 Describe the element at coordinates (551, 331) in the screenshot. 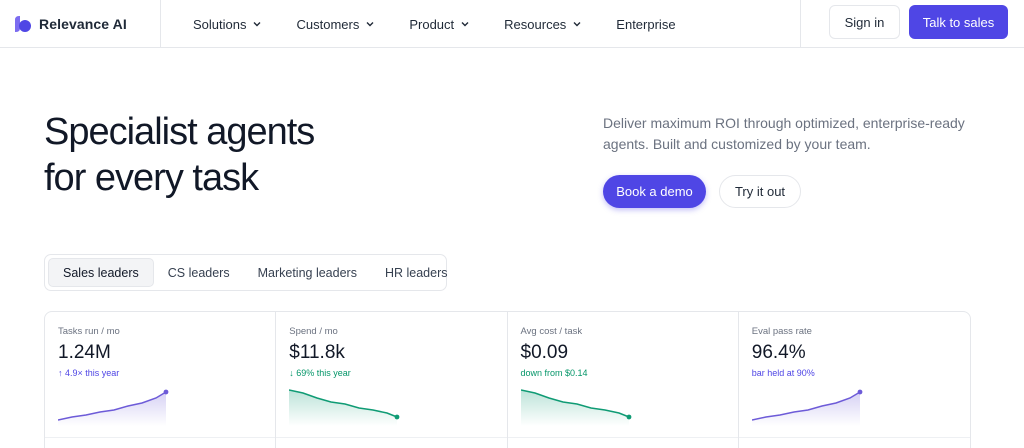

I see `metric-label: Avg cost / task` at that location.